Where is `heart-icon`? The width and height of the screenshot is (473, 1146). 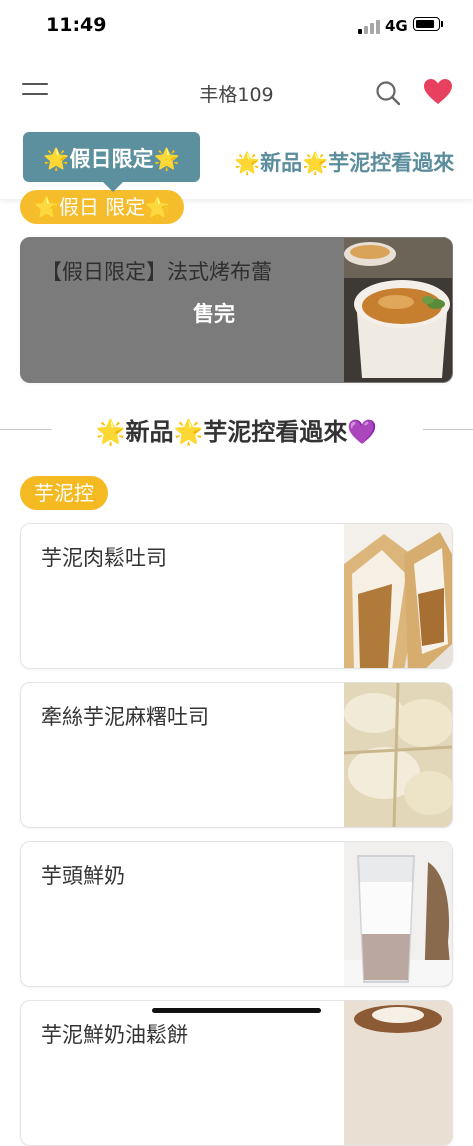
heart-icon is located at coordinates (438, 92).